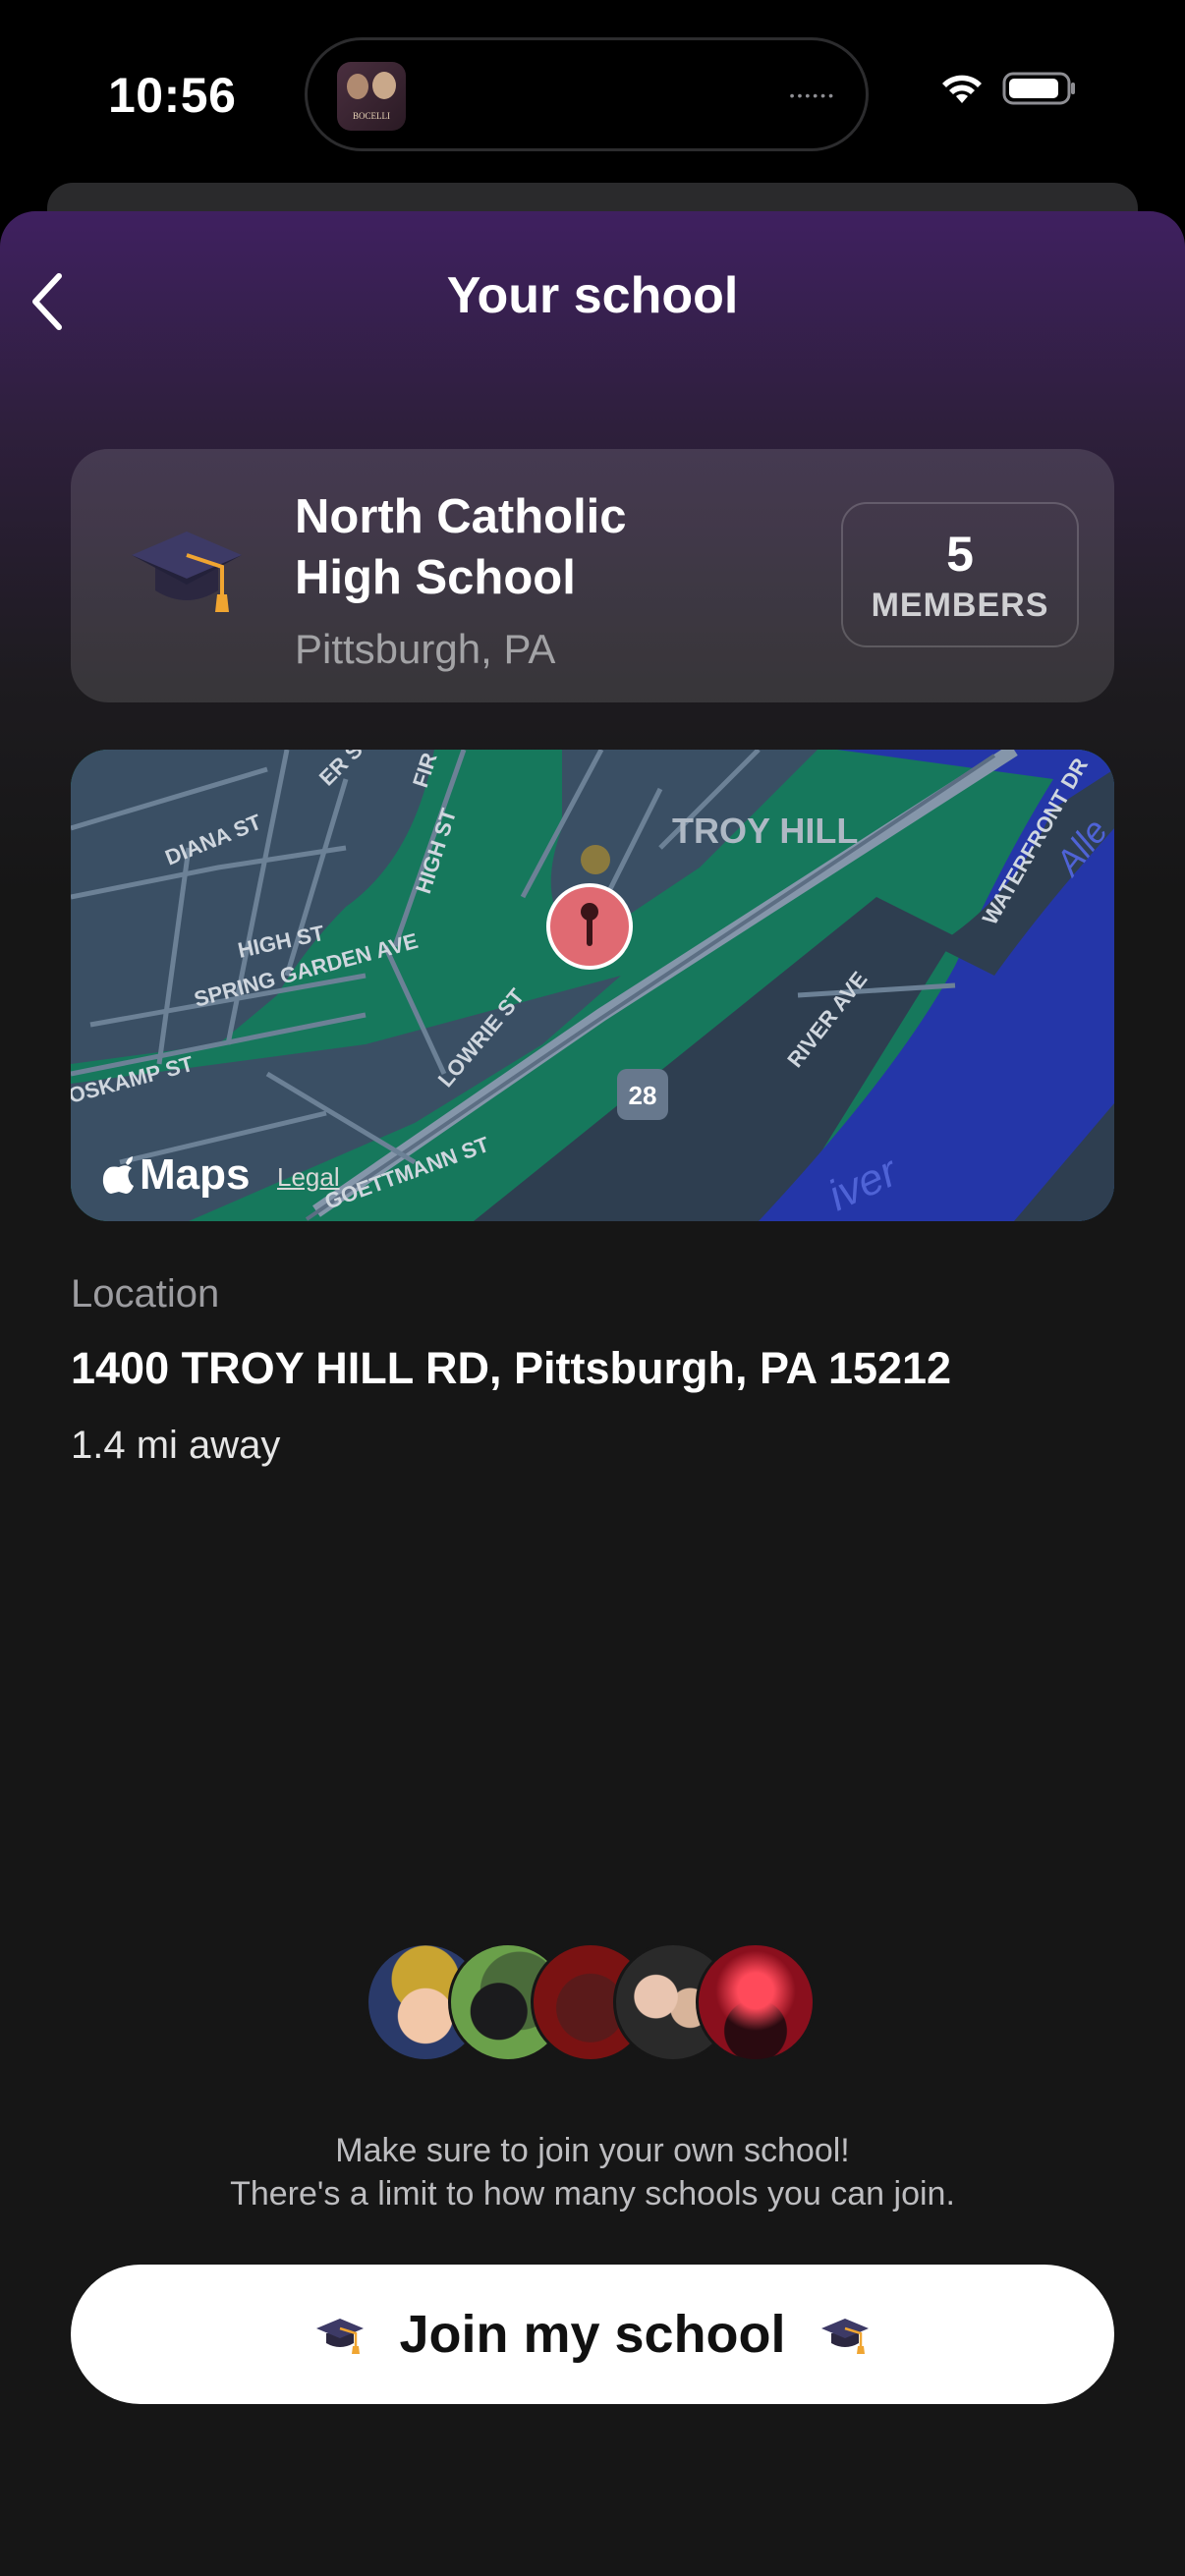 Image resolution: width=1185 pixels, height=2576 pixels. What do you see at coordinates (436, 577) in the screenshot?
I see `school-name-line2: High School` at bounding box center [436, 577].